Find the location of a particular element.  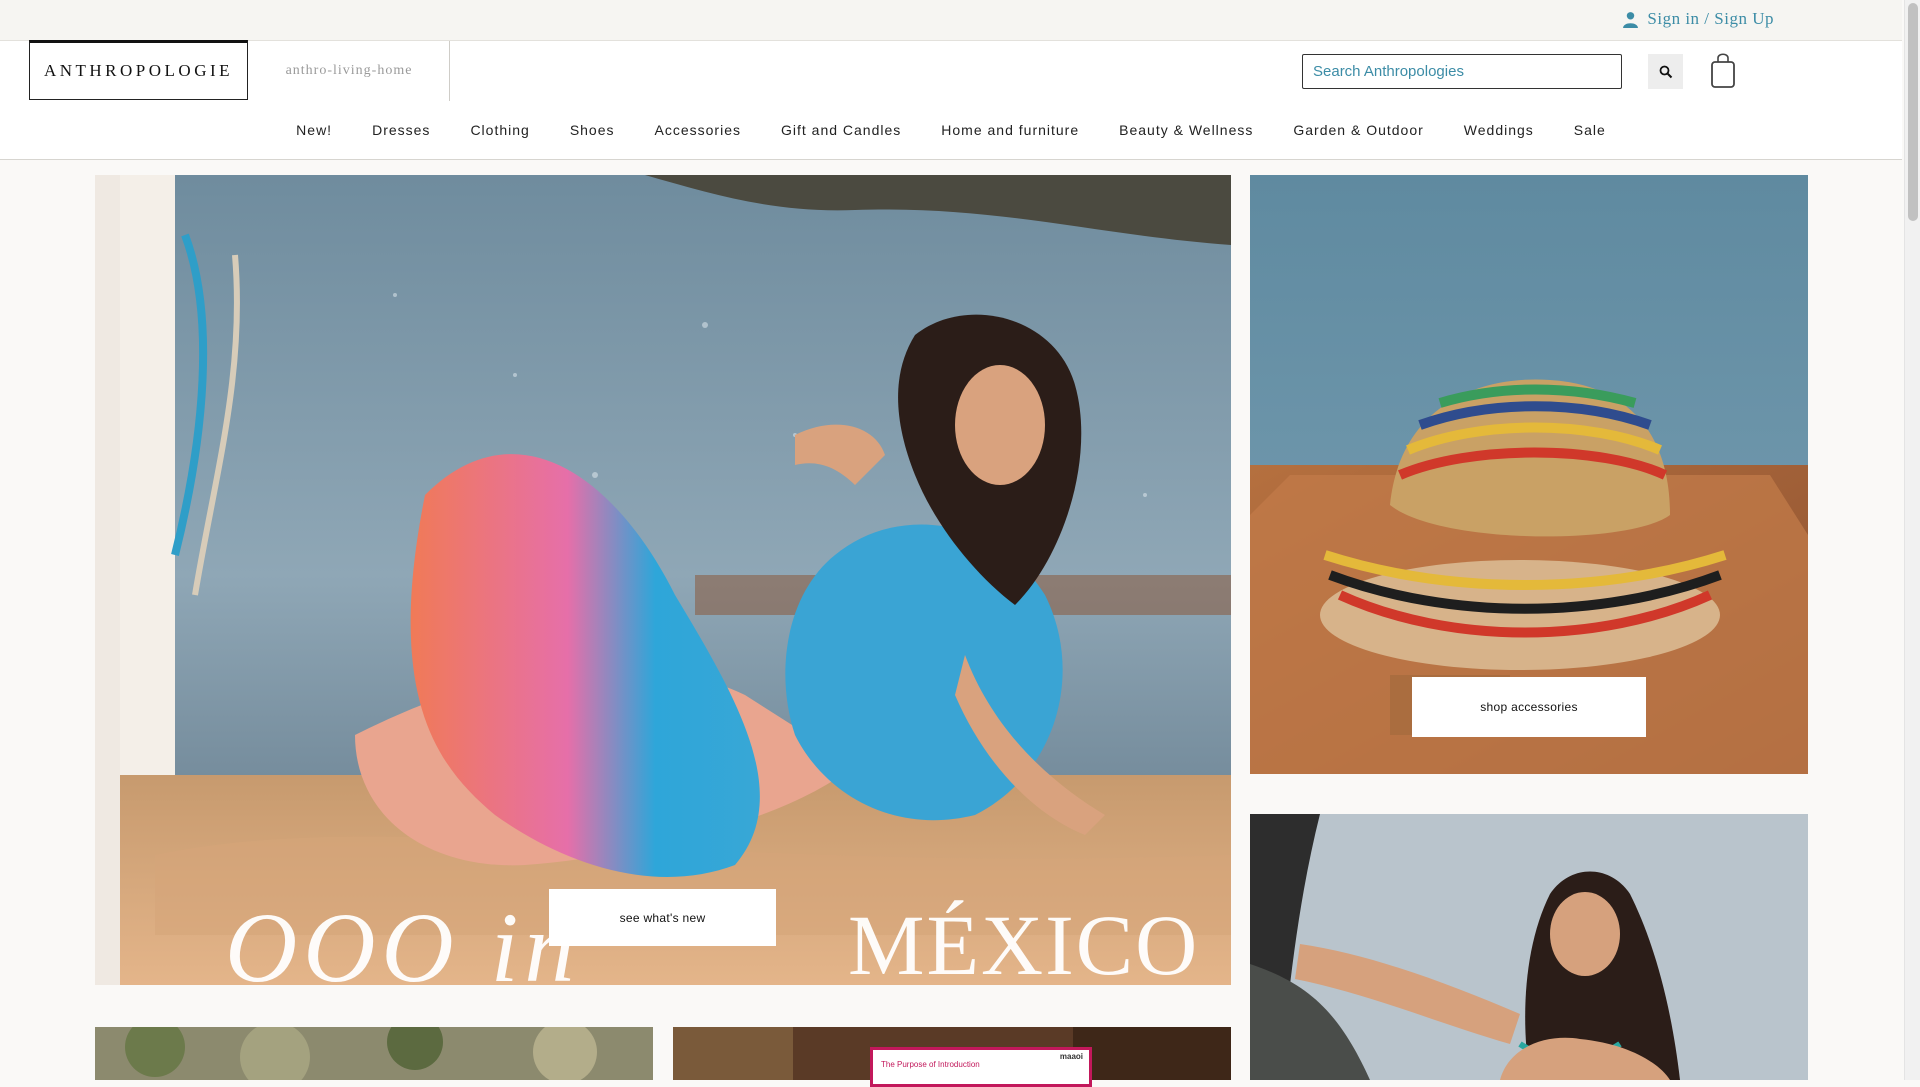

shop-accessories-button: shop accessories is located at coordinates (1529, 707).